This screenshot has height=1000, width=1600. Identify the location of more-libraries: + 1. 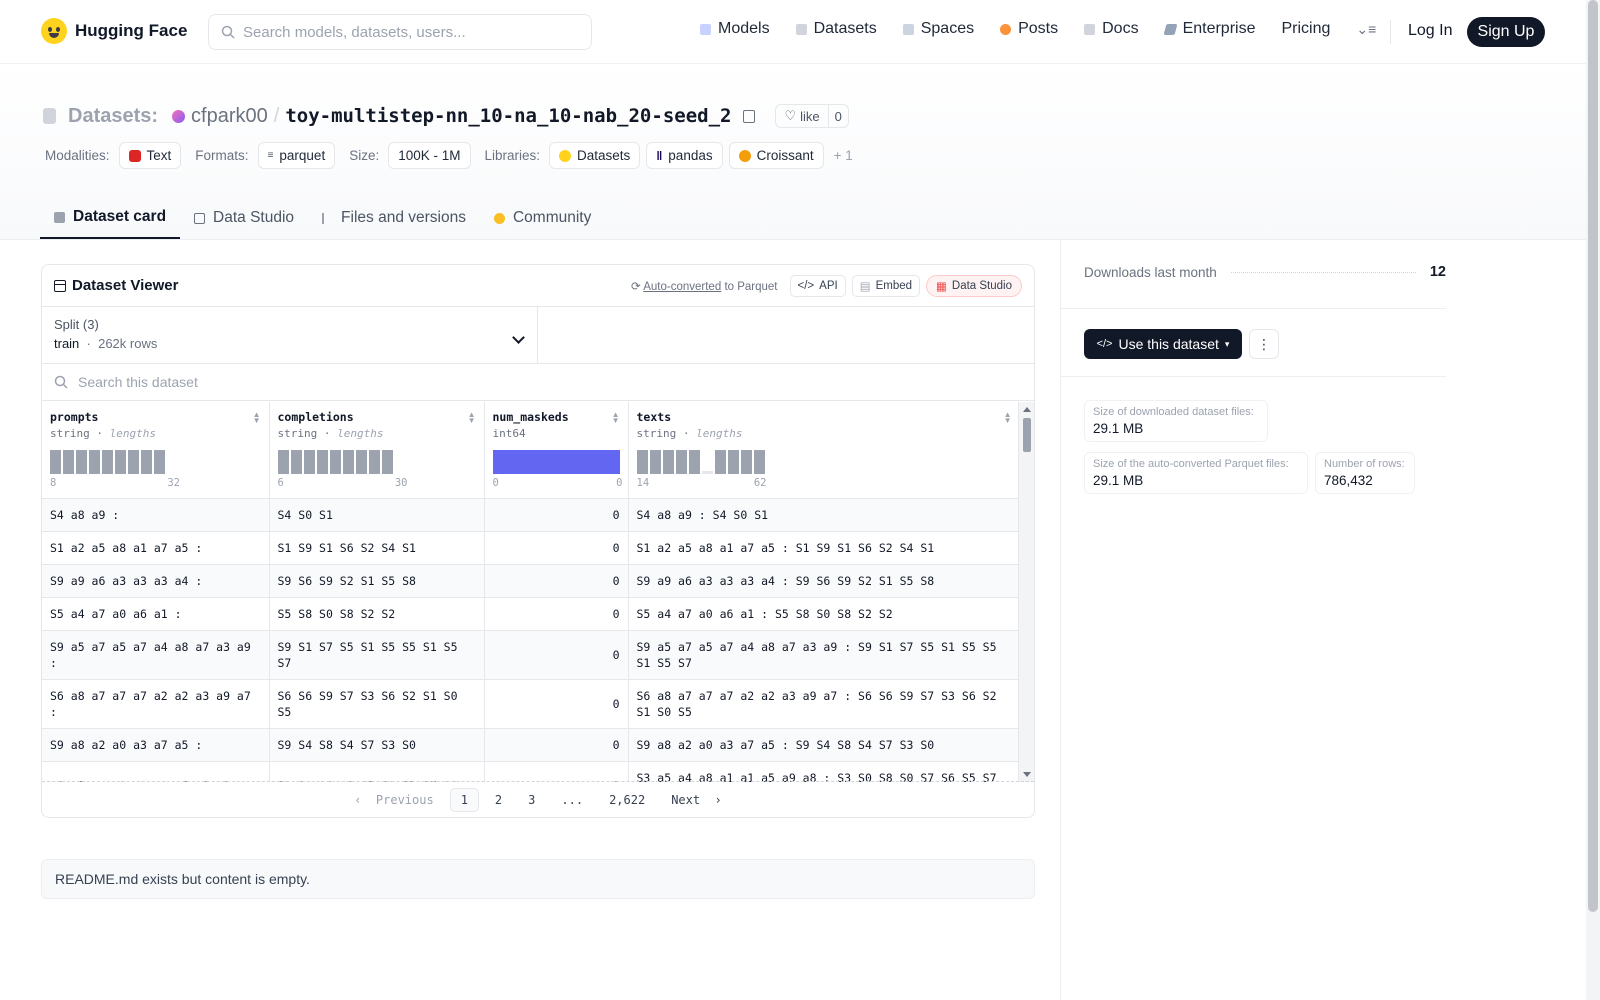
(843, 155).